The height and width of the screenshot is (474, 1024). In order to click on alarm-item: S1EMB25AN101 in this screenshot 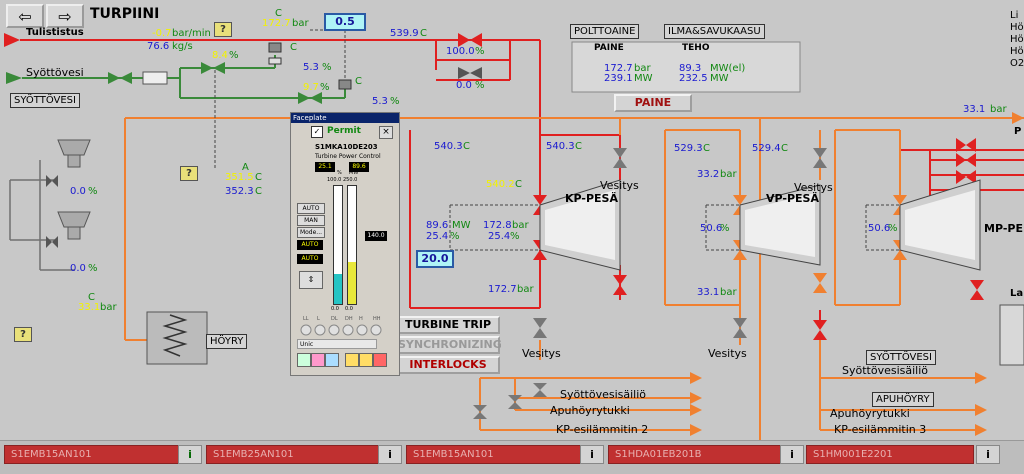, I will do `click(295, 454)`.